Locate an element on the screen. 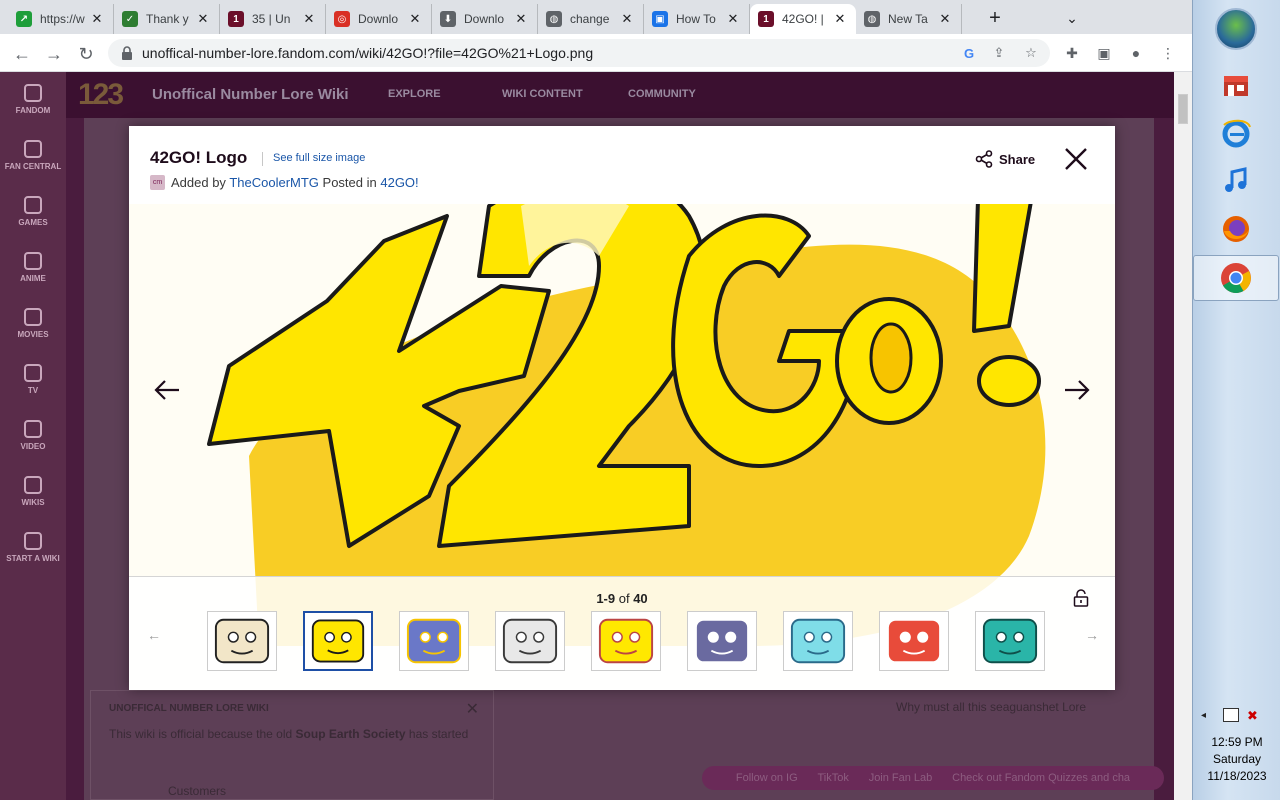 This screenshot has height=800, width=1280. back-button: ← is located at coordinates (22, 54).